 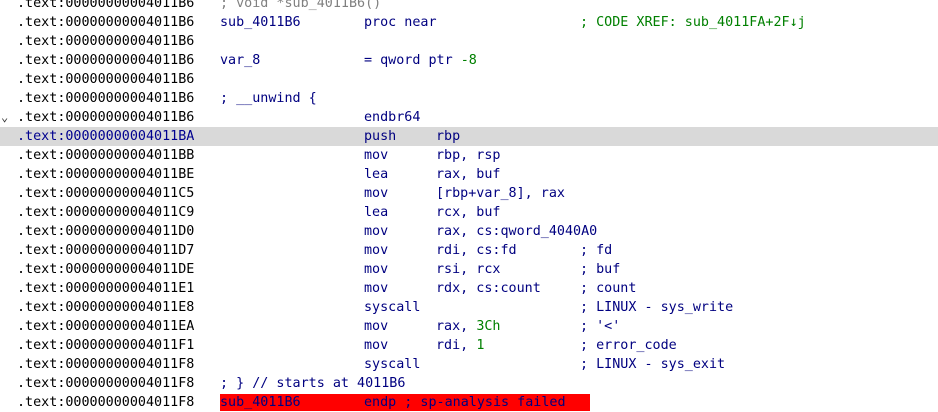 What do you see at coordinates (469, 117) in the screenshot?
I see `listing-row: ⌄ .text:00000000004011B6 endbr64` at bounding box center [469, 117].